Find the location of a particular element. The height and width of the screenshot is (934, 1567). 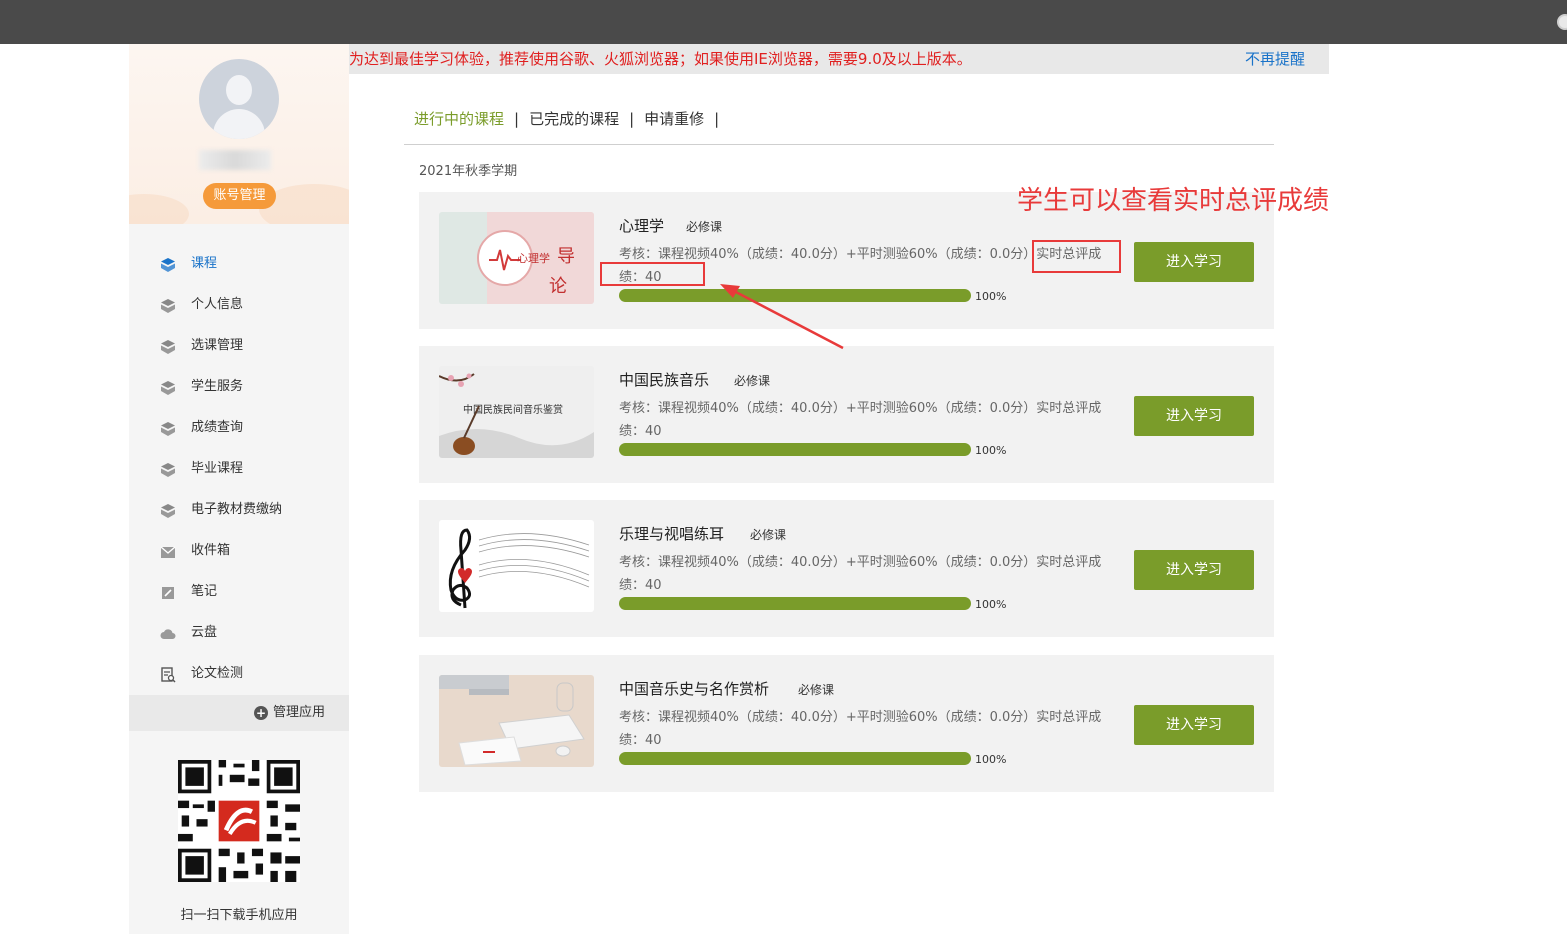

sidebar-item-label: 笔记 is located at coordinates (204, 591).